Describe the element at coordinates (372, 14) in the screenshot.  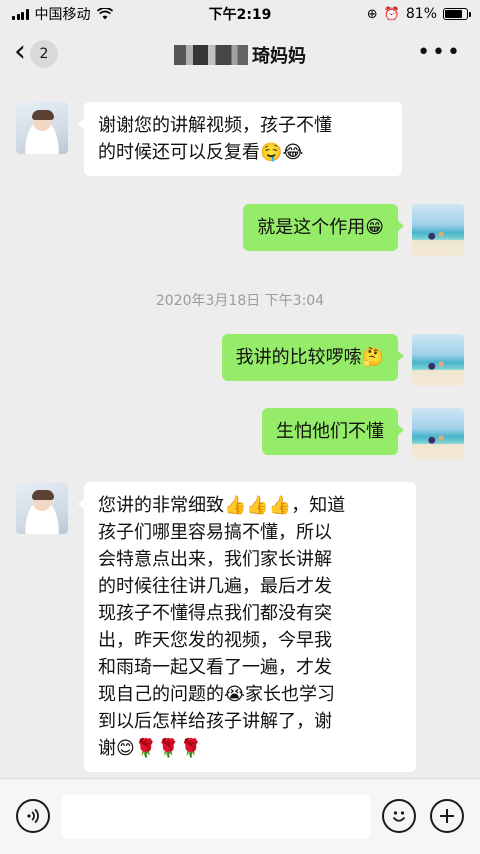
I see `orientation-lock-icon: ⊕` at that location.